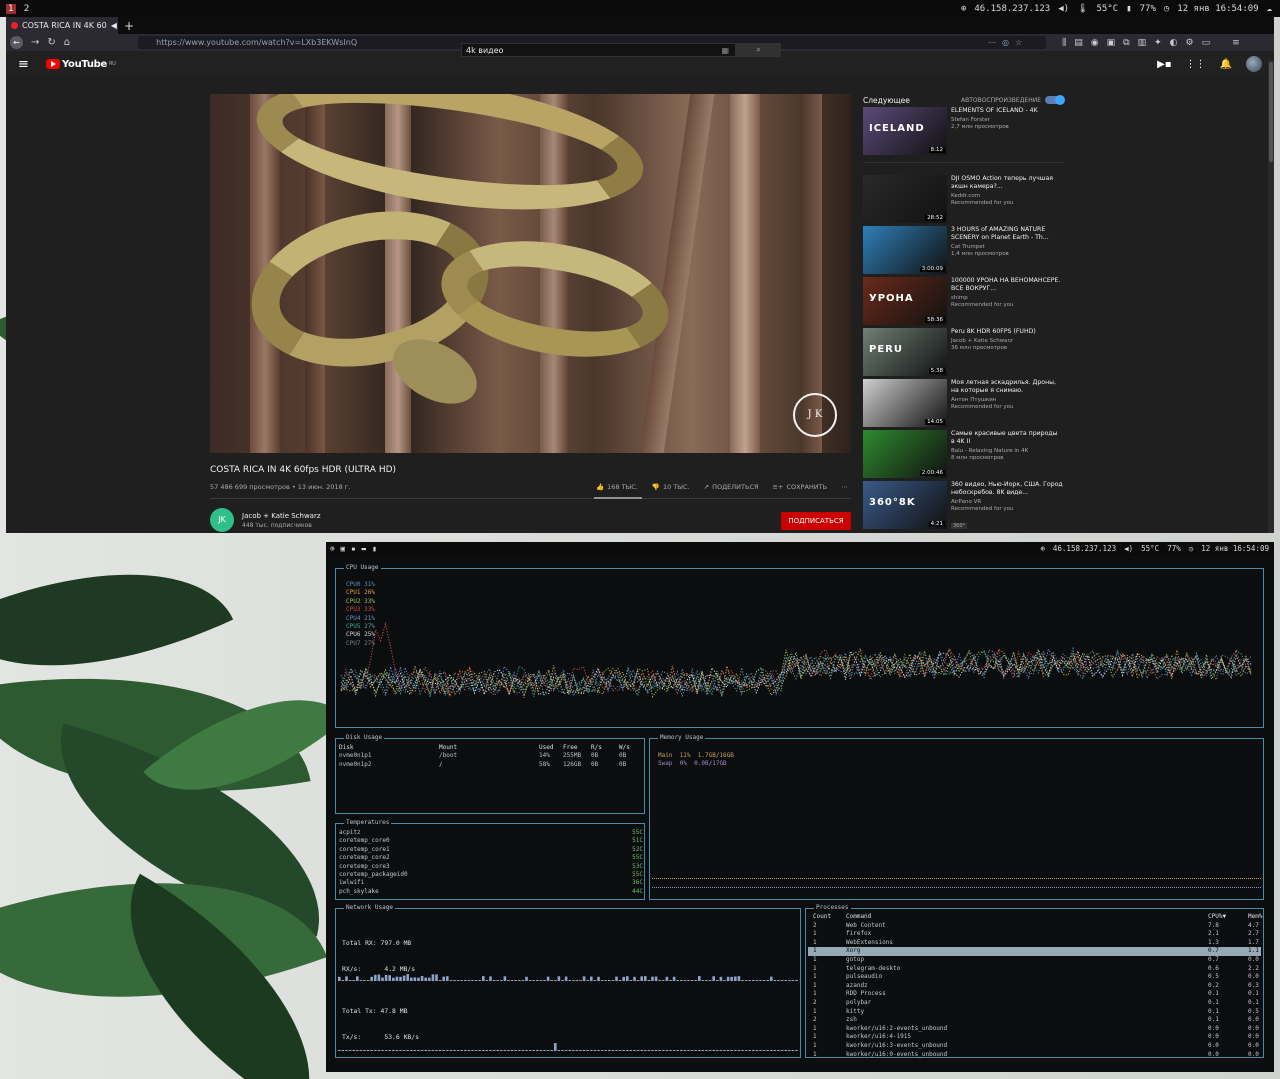 Image resolution: width=1280 pixels, height=1079 pixels. Describe the element at coordinates (905, 199) in the screenshot. I see `video-thumbnail: 28:52` at that location.